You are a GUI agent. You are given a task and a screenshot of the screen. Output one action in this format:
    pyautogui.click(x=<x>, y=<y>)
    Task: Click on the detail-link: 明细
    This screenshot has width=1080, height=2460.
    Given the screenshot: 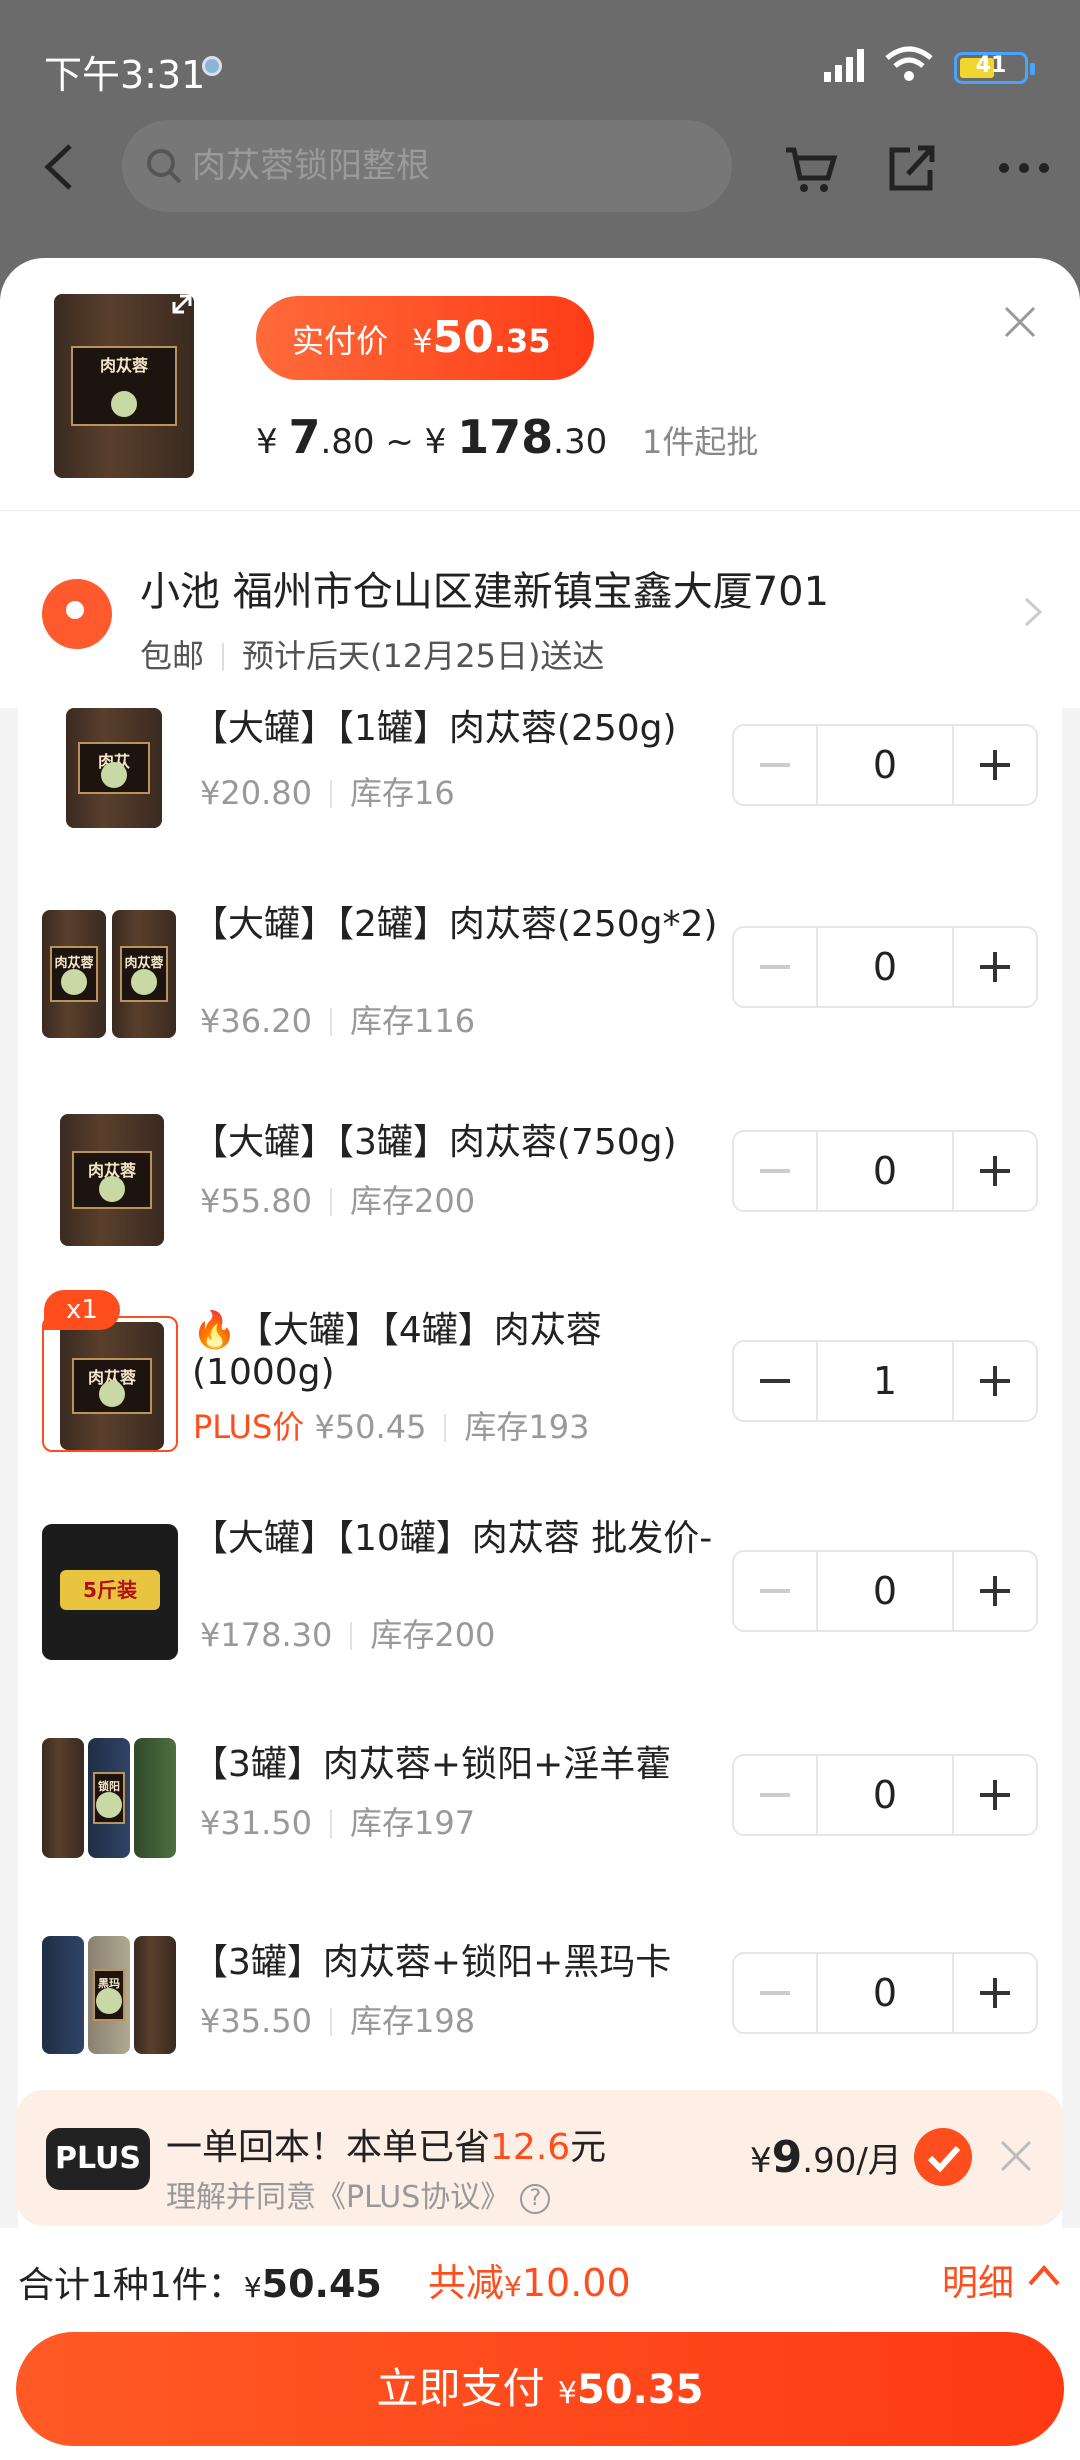 What is the action you would take?
    pyautogui.click(x=978, y=2280)
    